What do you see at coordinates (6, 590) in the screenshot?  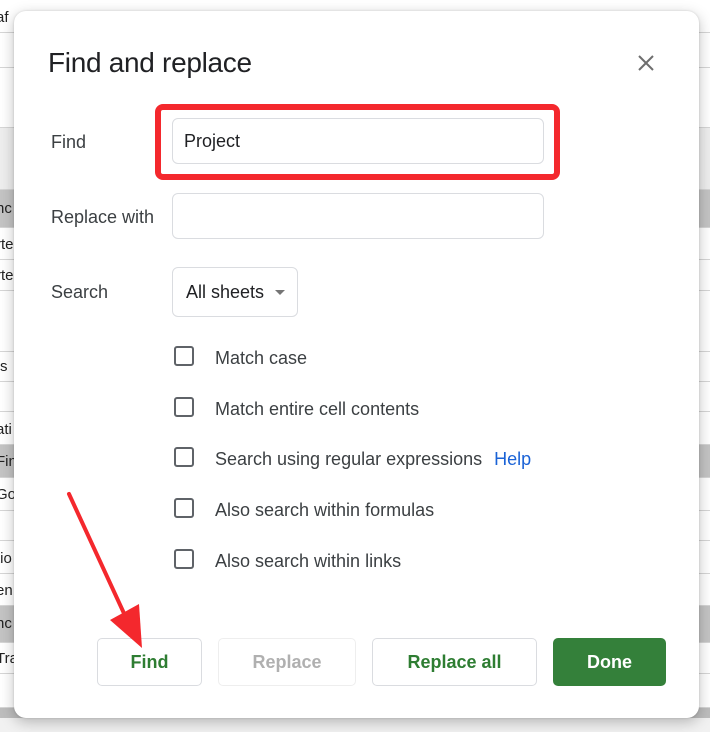 I see `cell-text: en` at bounding box center [6, 590].